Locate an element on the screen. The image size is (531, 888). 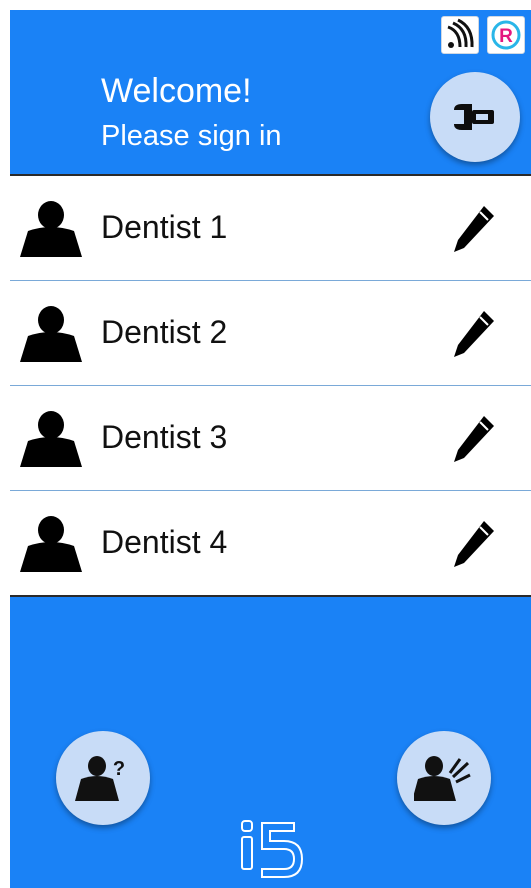
nfc-icon is located at coordinates (460, 35).